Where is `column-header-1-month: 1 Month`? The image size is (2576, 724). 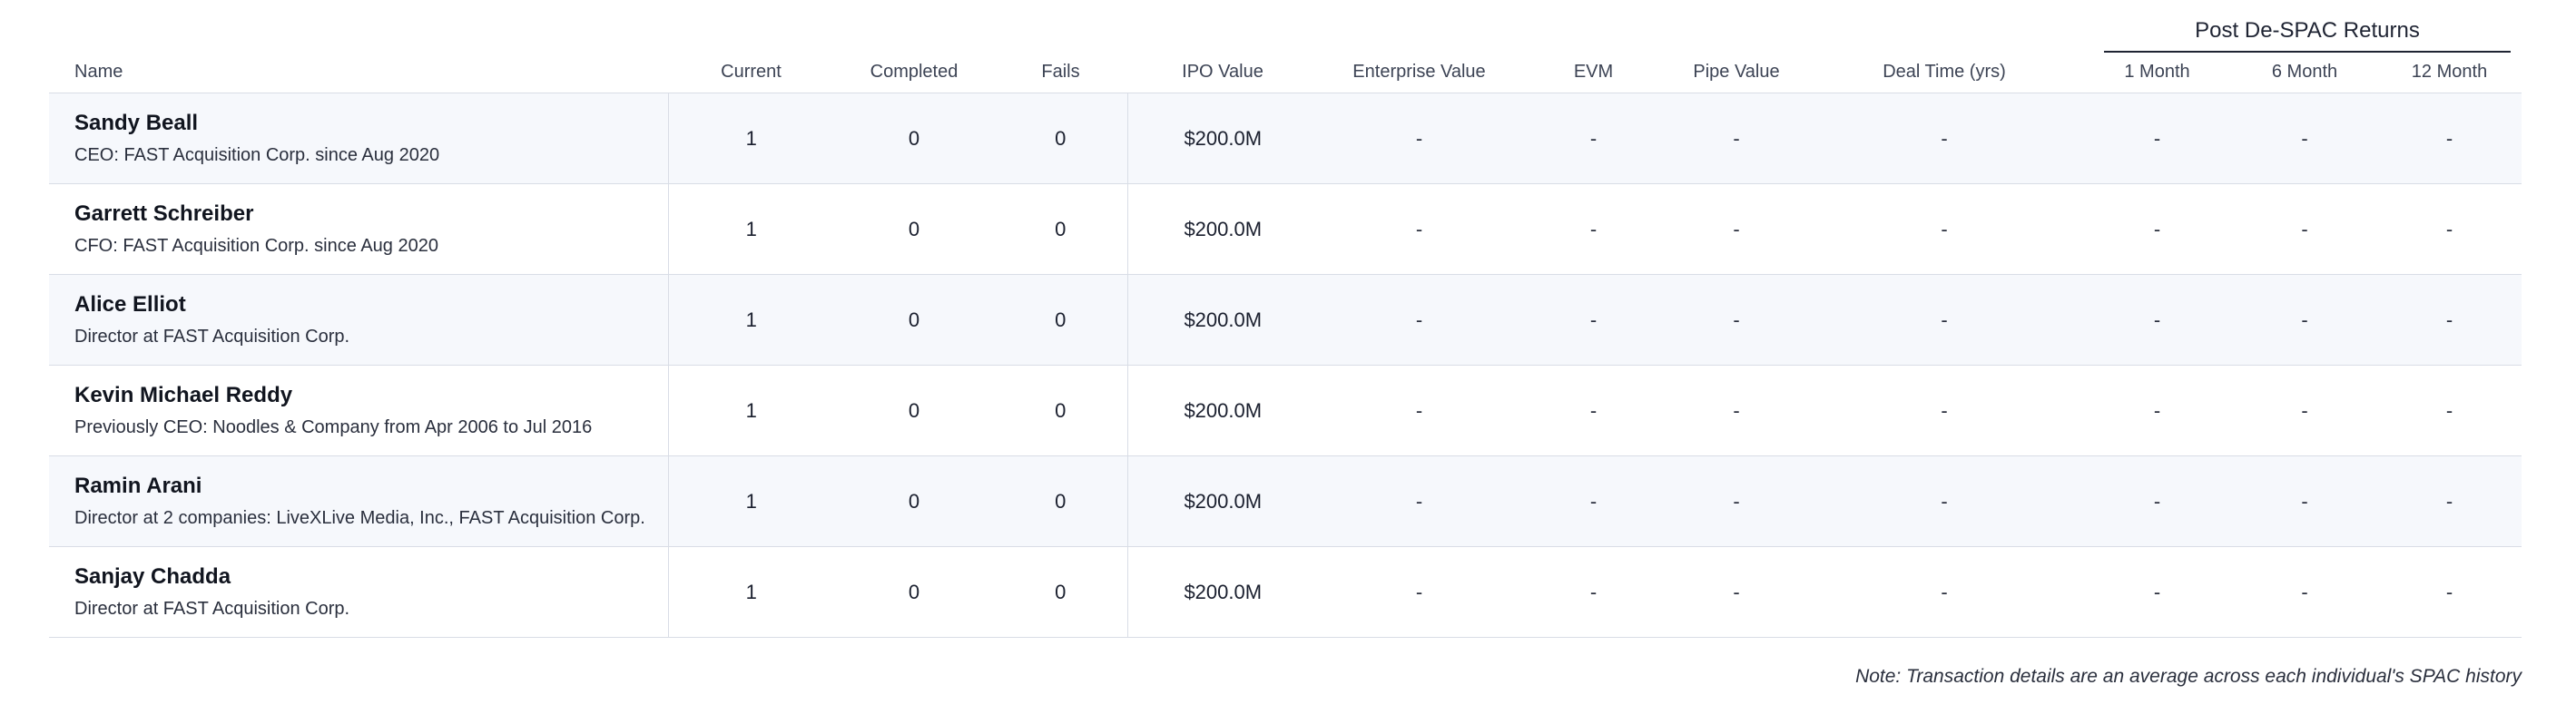
column-header-1-month: 1 Month is located at coordinates (2157, 72).